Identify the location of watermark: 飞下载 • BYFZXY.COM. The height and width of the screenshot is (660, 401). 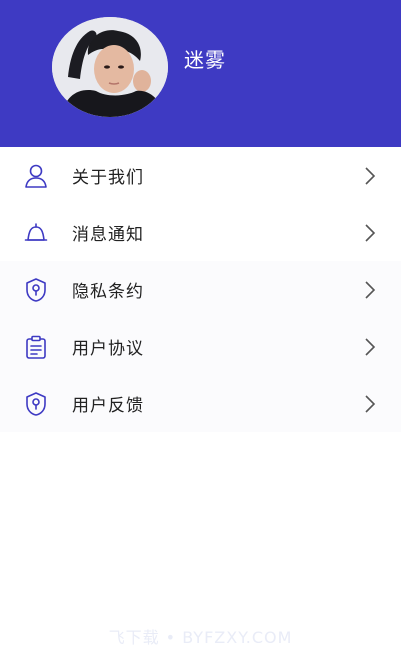
(200, 637).